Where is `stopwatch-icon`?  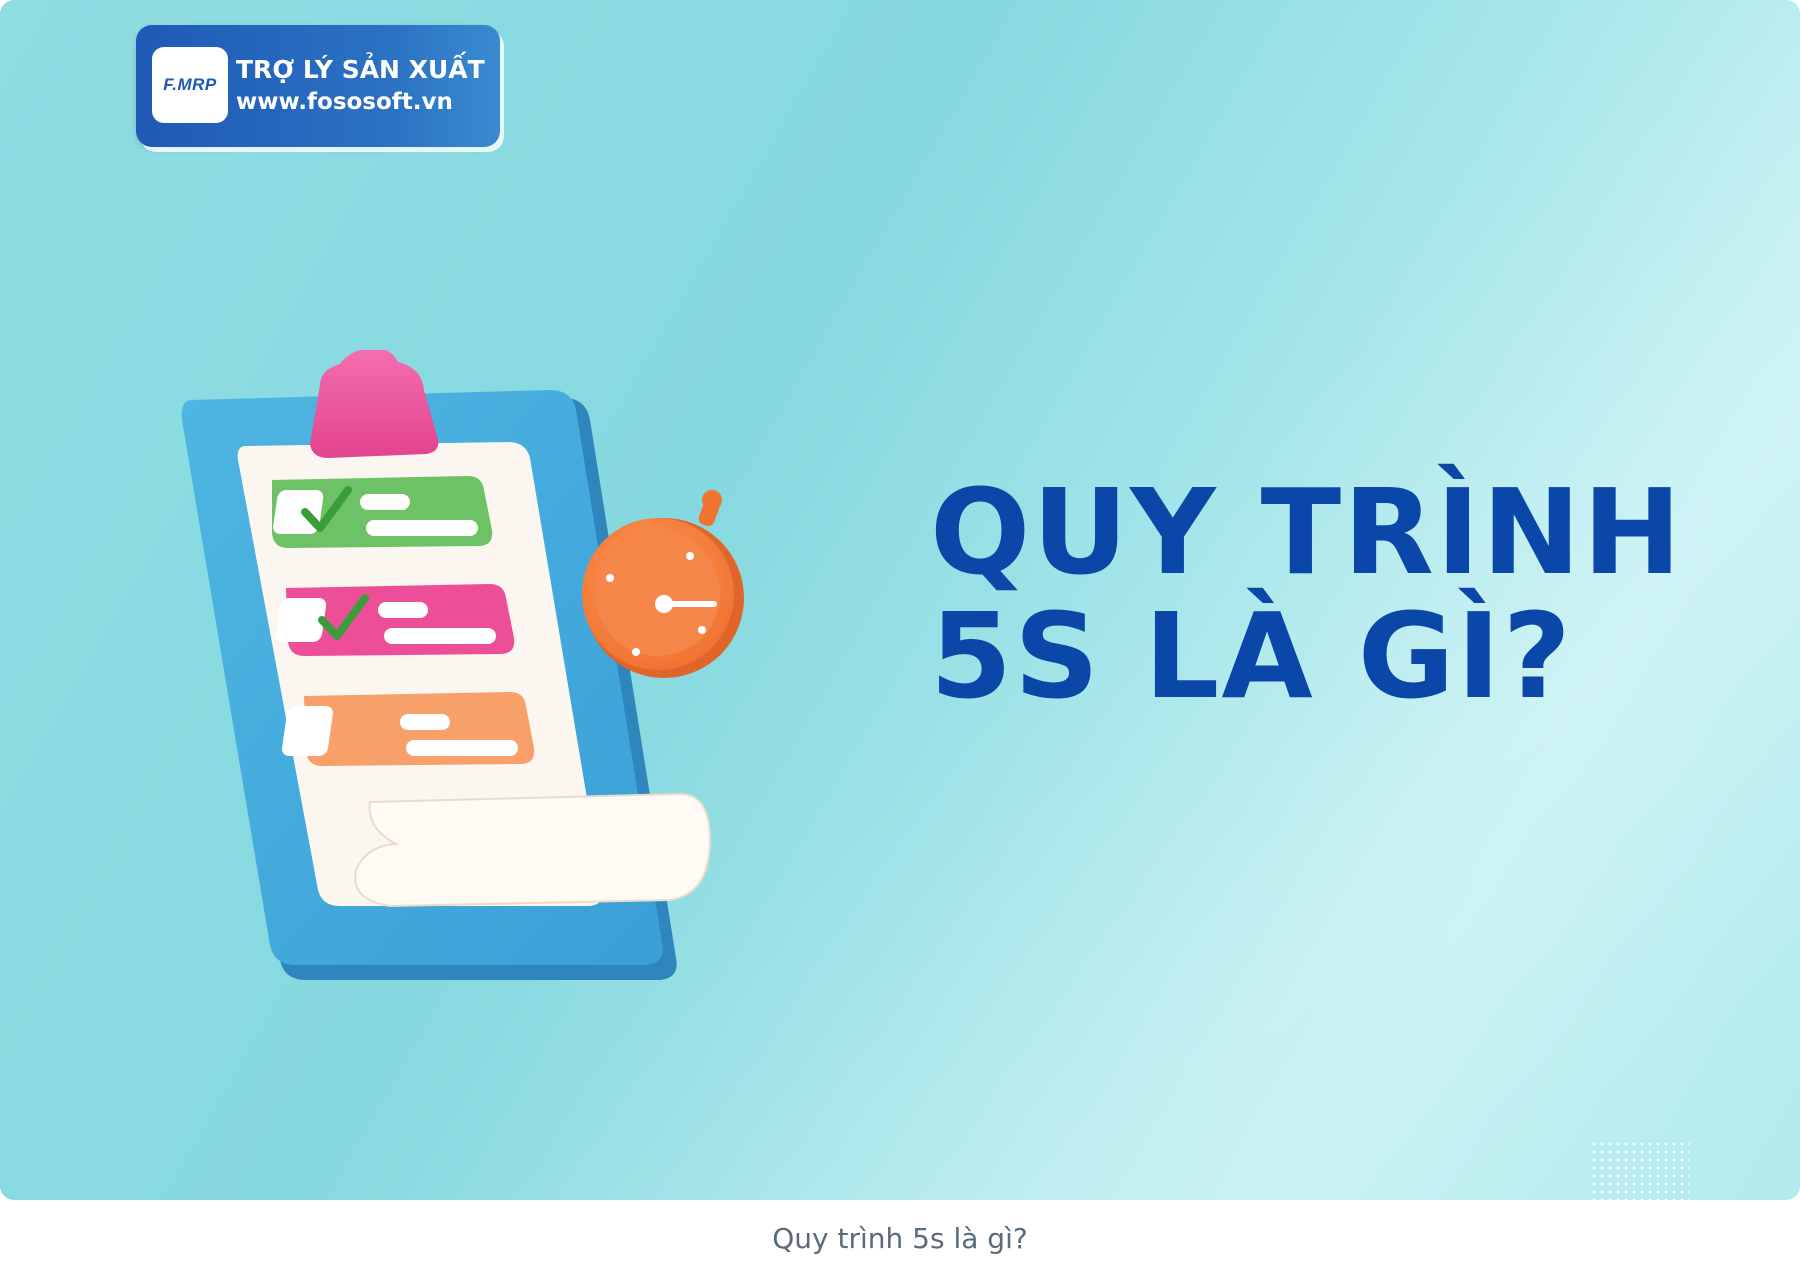 stopwatch-icon is located at coordinates (663, 584).